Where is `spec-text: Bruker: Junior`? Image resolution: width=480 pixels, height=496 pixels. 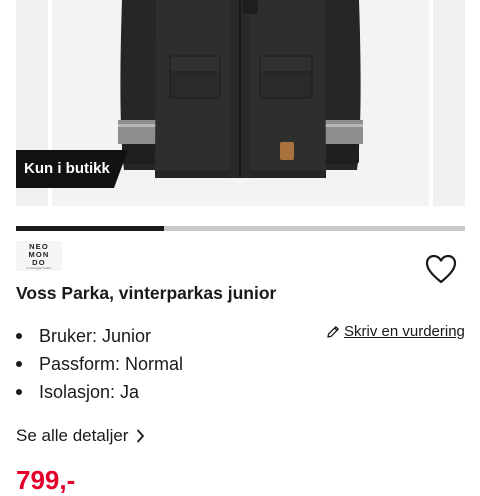
spec-text: Bruker: Junior is located at coordinates (95, 335).